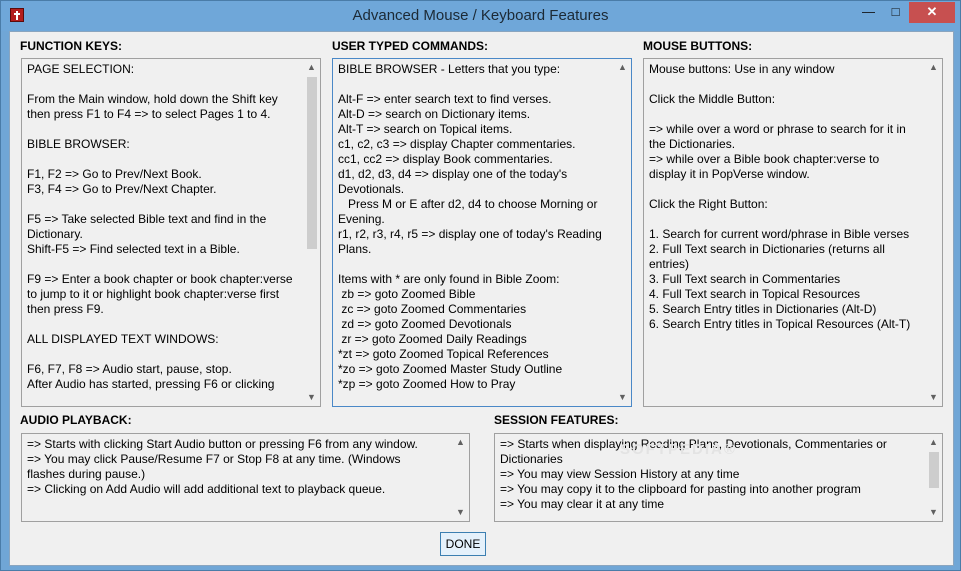 The image size is (961, 571). I want to click on session-features-scrollbar: ▲ ▼, so click(933, 477).